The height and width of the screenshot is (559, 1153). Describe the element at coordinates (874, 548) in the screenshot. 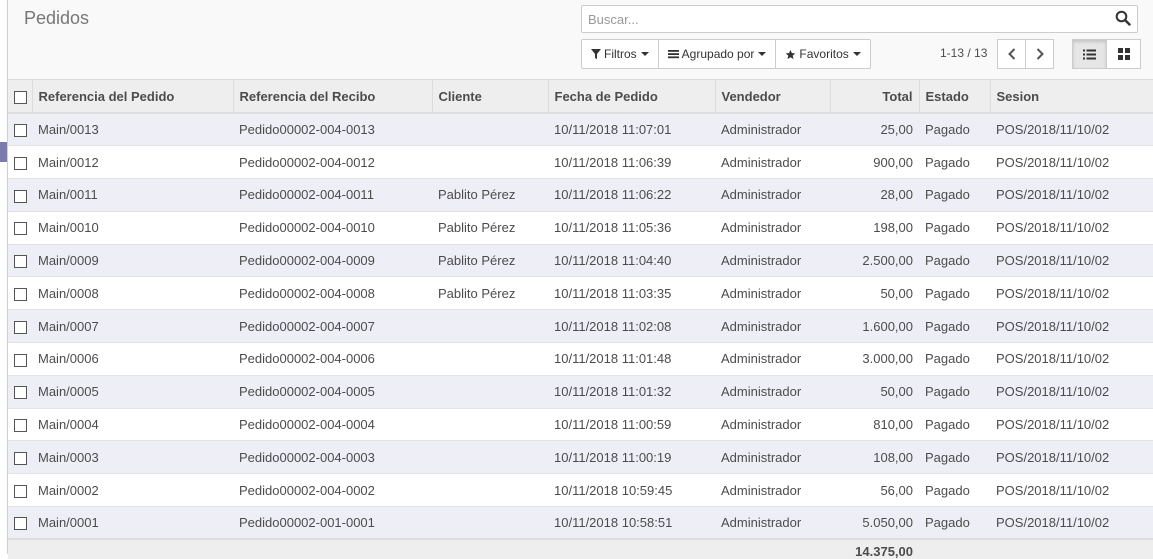

I see `footer-total: 14.375,00` at that location.